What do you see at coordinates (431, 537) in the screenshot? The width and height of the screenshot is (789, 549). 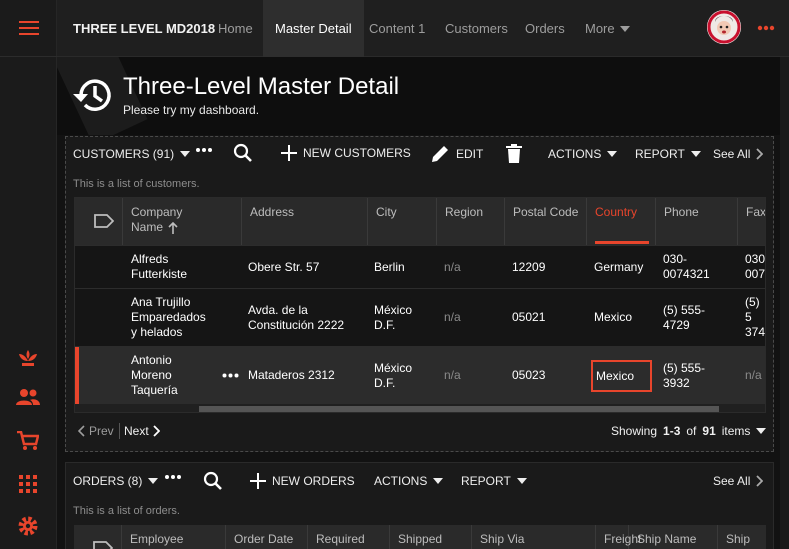 I see `orders-column-shipped: Shipped` at bounding box center [431, 537].